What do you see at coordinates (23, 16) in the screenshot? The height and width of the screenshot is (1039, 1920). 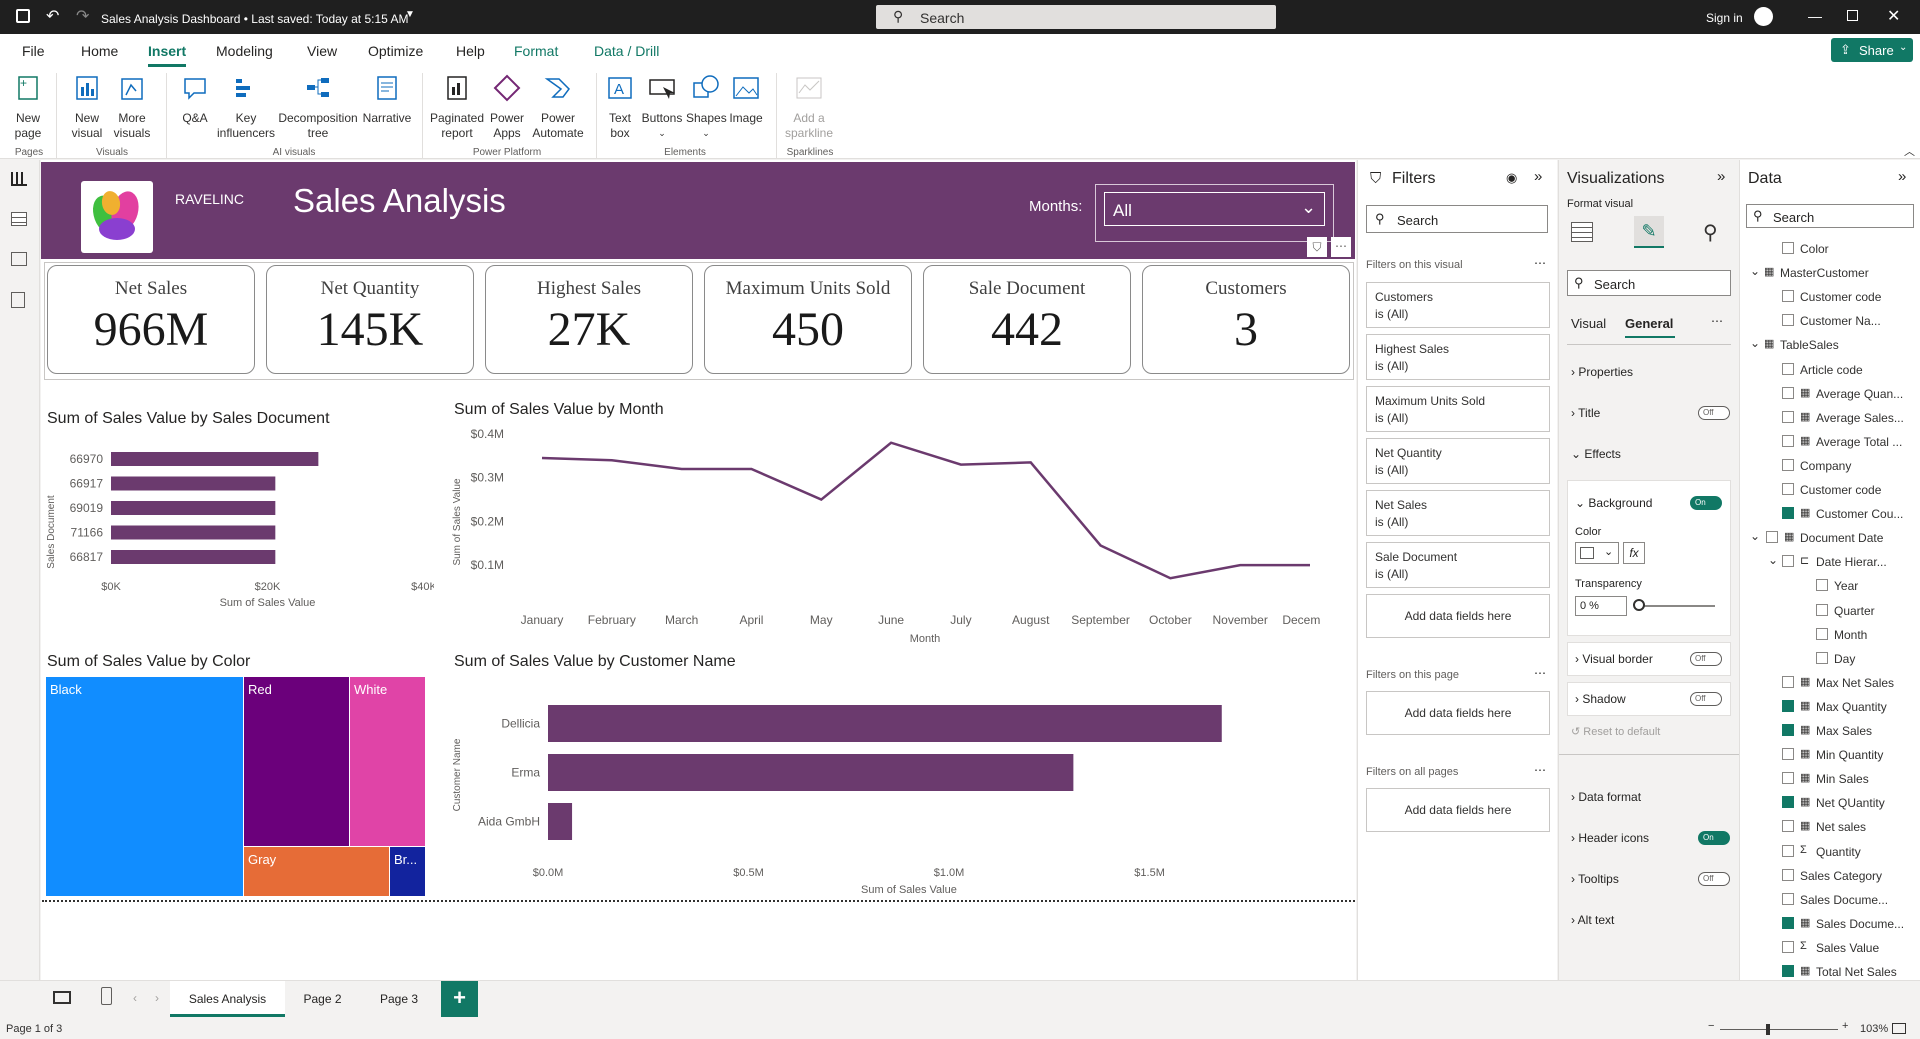 I see `save-icon` at bounding box center [23, 16].